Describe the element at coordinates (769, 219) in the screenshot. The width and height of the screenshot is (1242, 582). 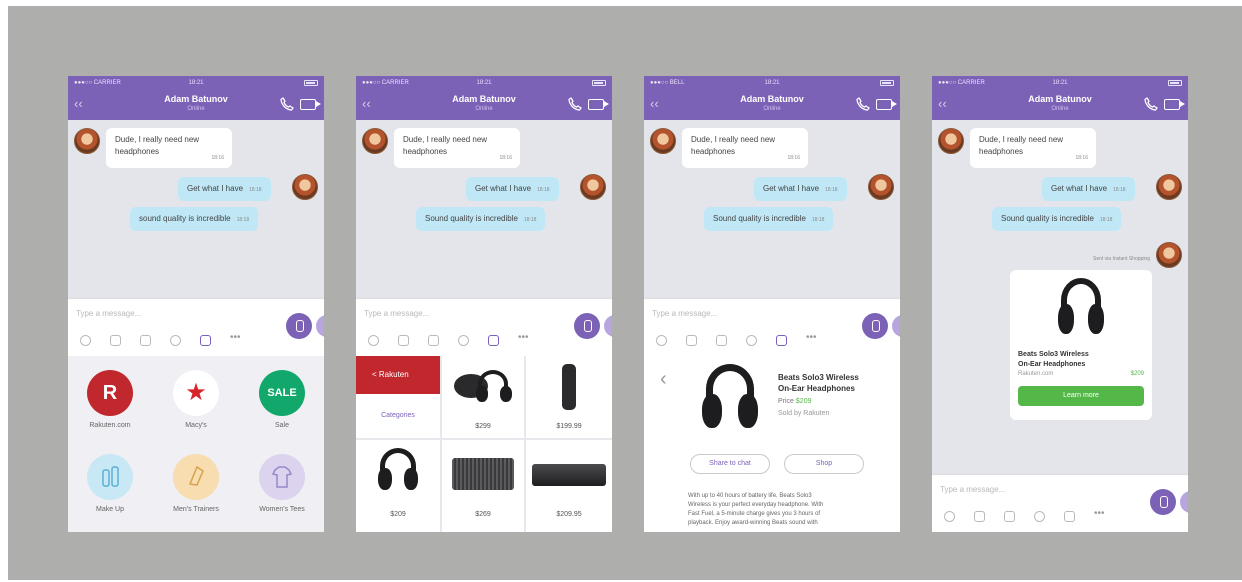
I see `message-outgoing: Sound quality is incredible 18:18` at that location.